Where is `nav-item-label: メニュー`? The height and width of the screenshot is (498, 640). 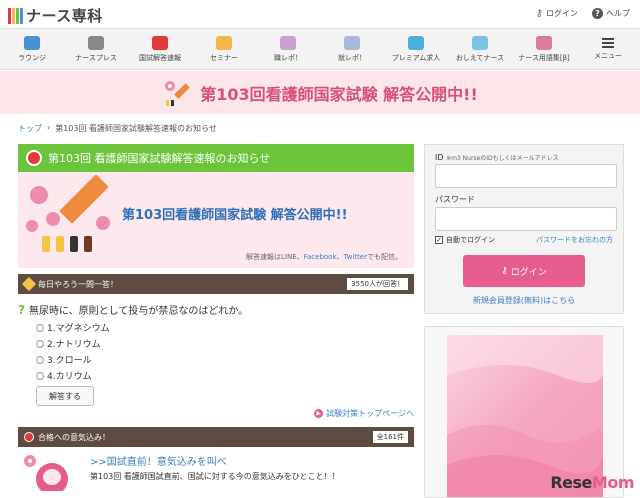 nav-item-label: メニュー is located at coordinates (608, 55).